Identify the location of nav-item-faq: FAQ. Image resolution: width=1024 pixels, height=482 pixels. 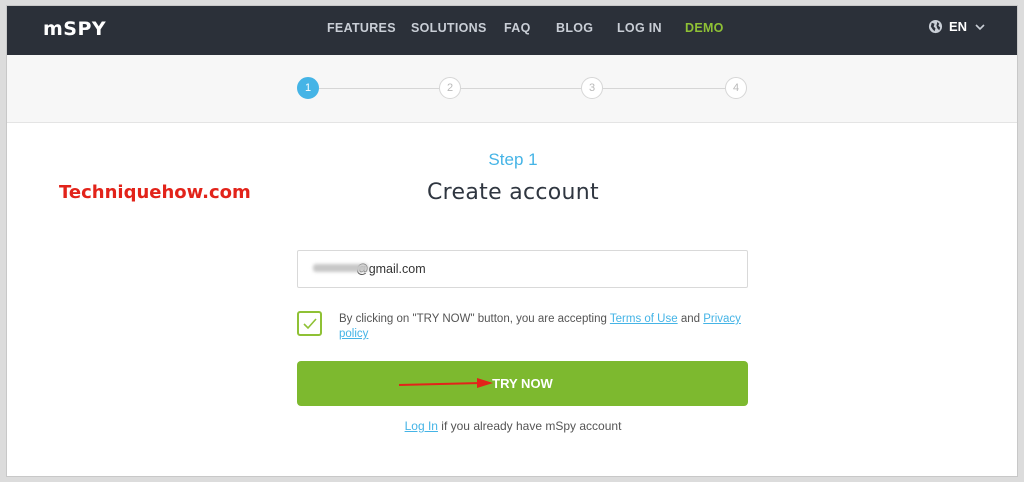
(517, 28).